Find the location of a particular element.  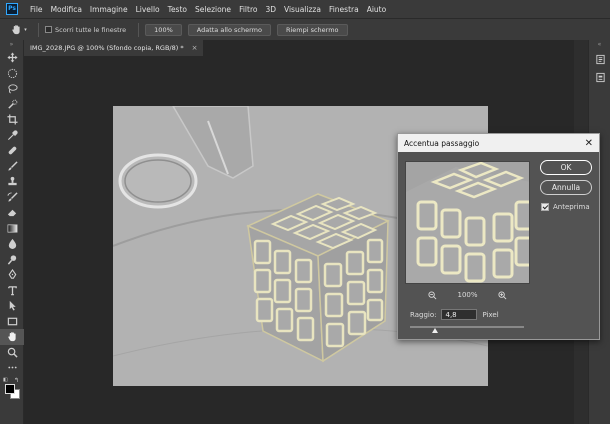

swap-colors-icon: ↰ is located at coordinates (16, 380).